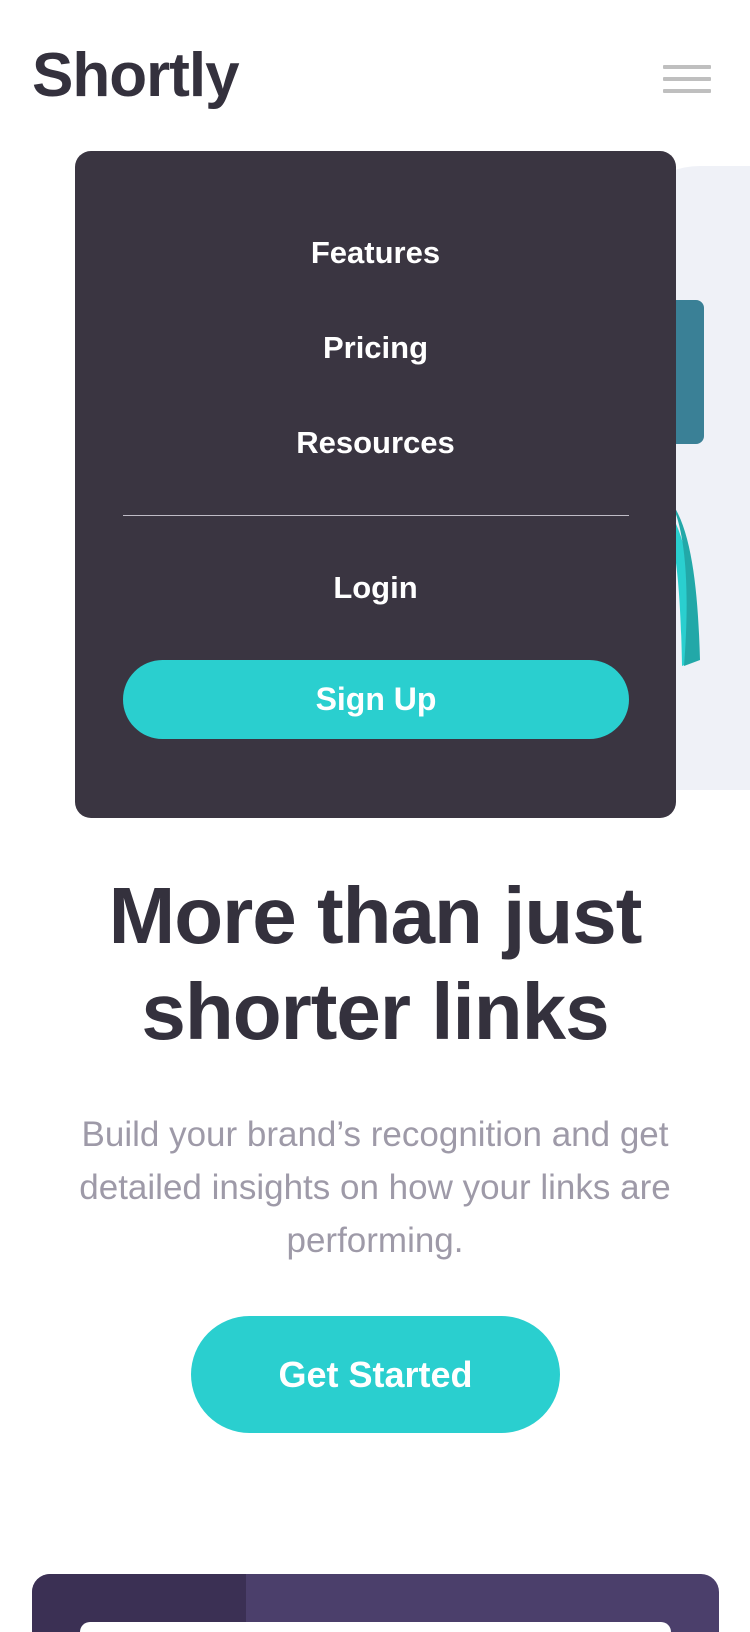 The height and width of the screenshot is (1632, 750). What do you see at coordinates (375, 588) in the screenshot?
I see `login-link: Login` at bounding box center [375, 588].